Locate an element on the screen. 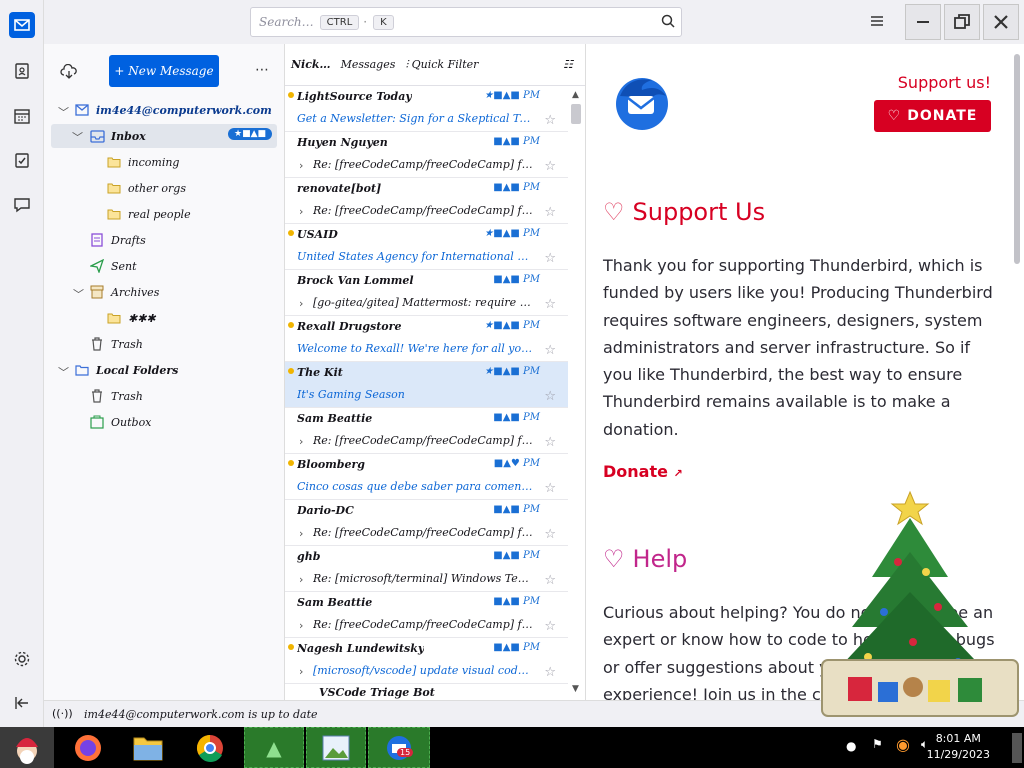 The height and width of the screenshot is (768, 1024). scroll-up-icon: ▲ is located at coordinates (575, 95).